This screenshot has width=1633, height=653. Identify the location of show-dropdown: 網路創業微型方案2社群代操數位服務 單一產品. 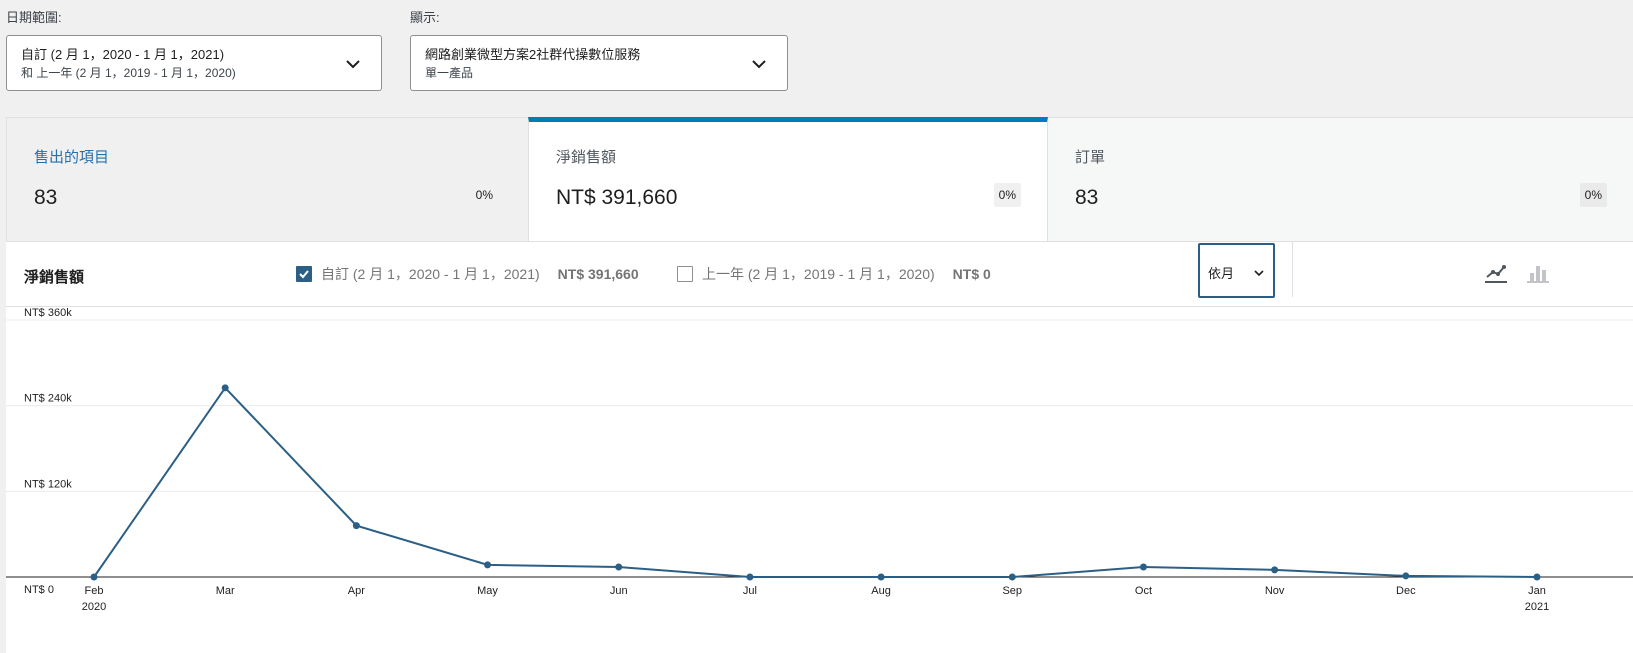
(599, 63).